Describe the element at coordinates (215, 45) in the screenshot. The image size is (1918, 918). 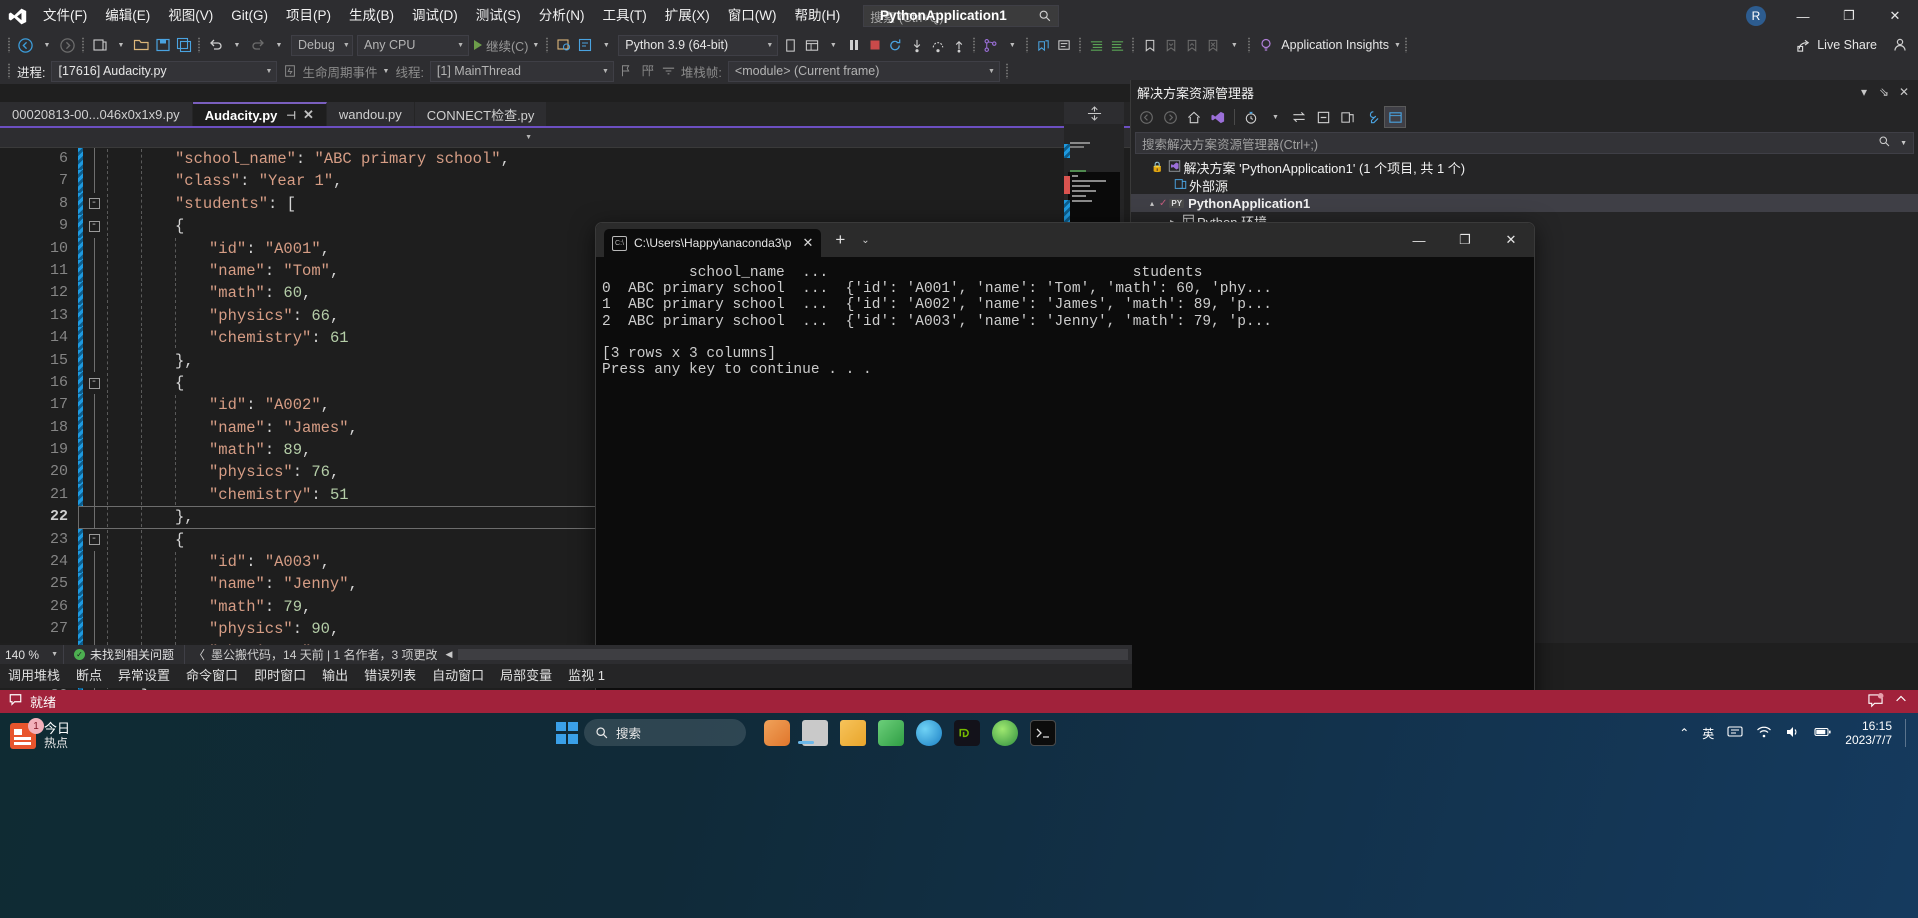
I see `undo-icon` at that location.